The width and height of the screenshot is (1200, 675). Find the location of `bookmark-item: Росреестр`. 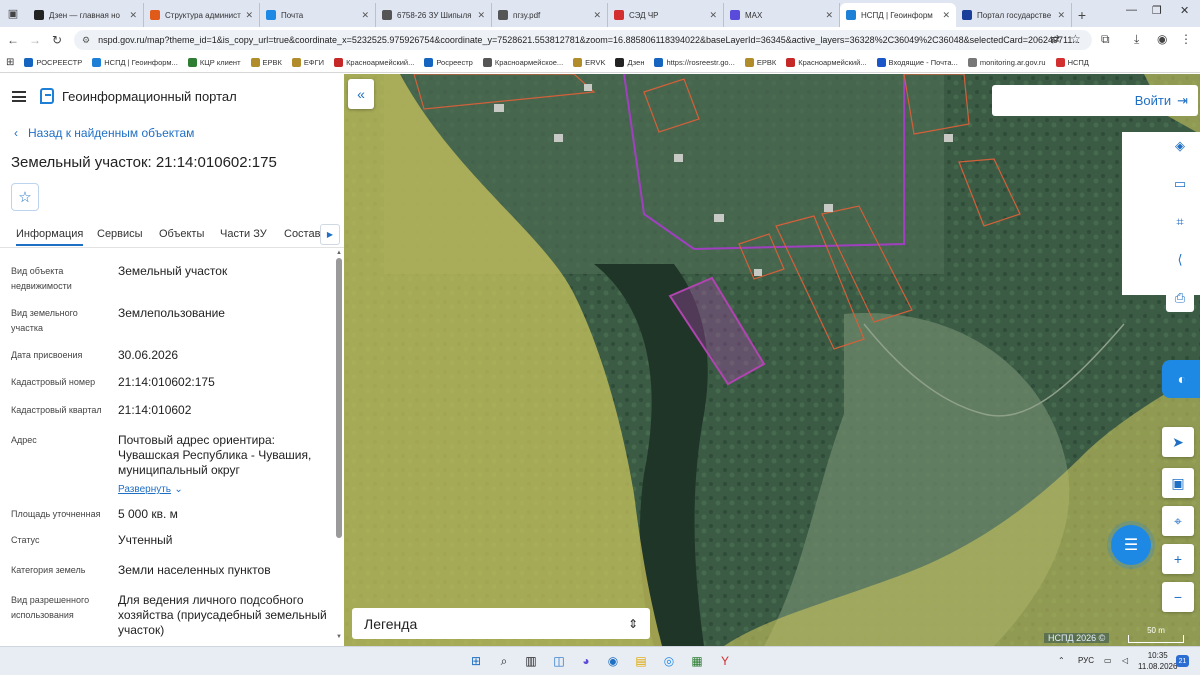

bookmark-item: Росреестр is located at coordinates (448, 62).